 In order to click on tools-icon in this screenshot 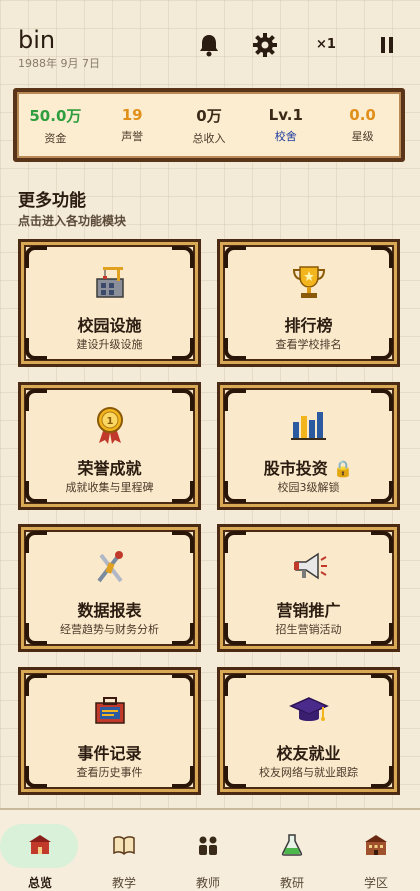, I will do `click(109, 567)`.